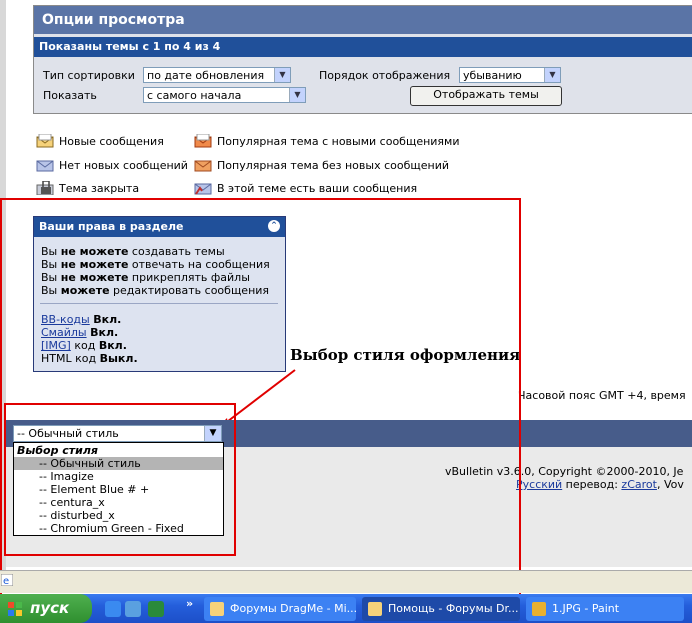  What do you see at coordinates (203, 141) in the screenshot?
I see `hot-new-icon` at bounding box center [203, 141].